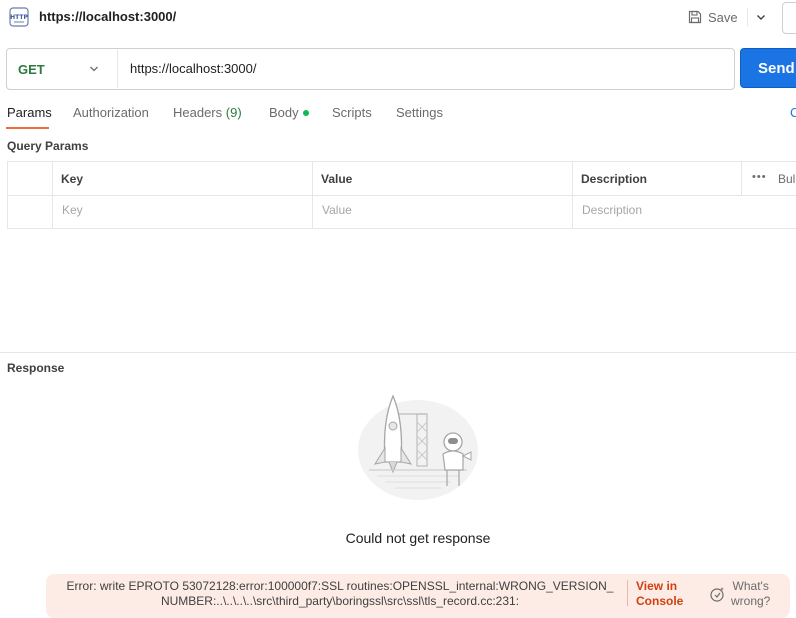  Describe the element at coordinates (418, 447) in the screenshot. I see `rocket-astronaut-illustration` at that location.